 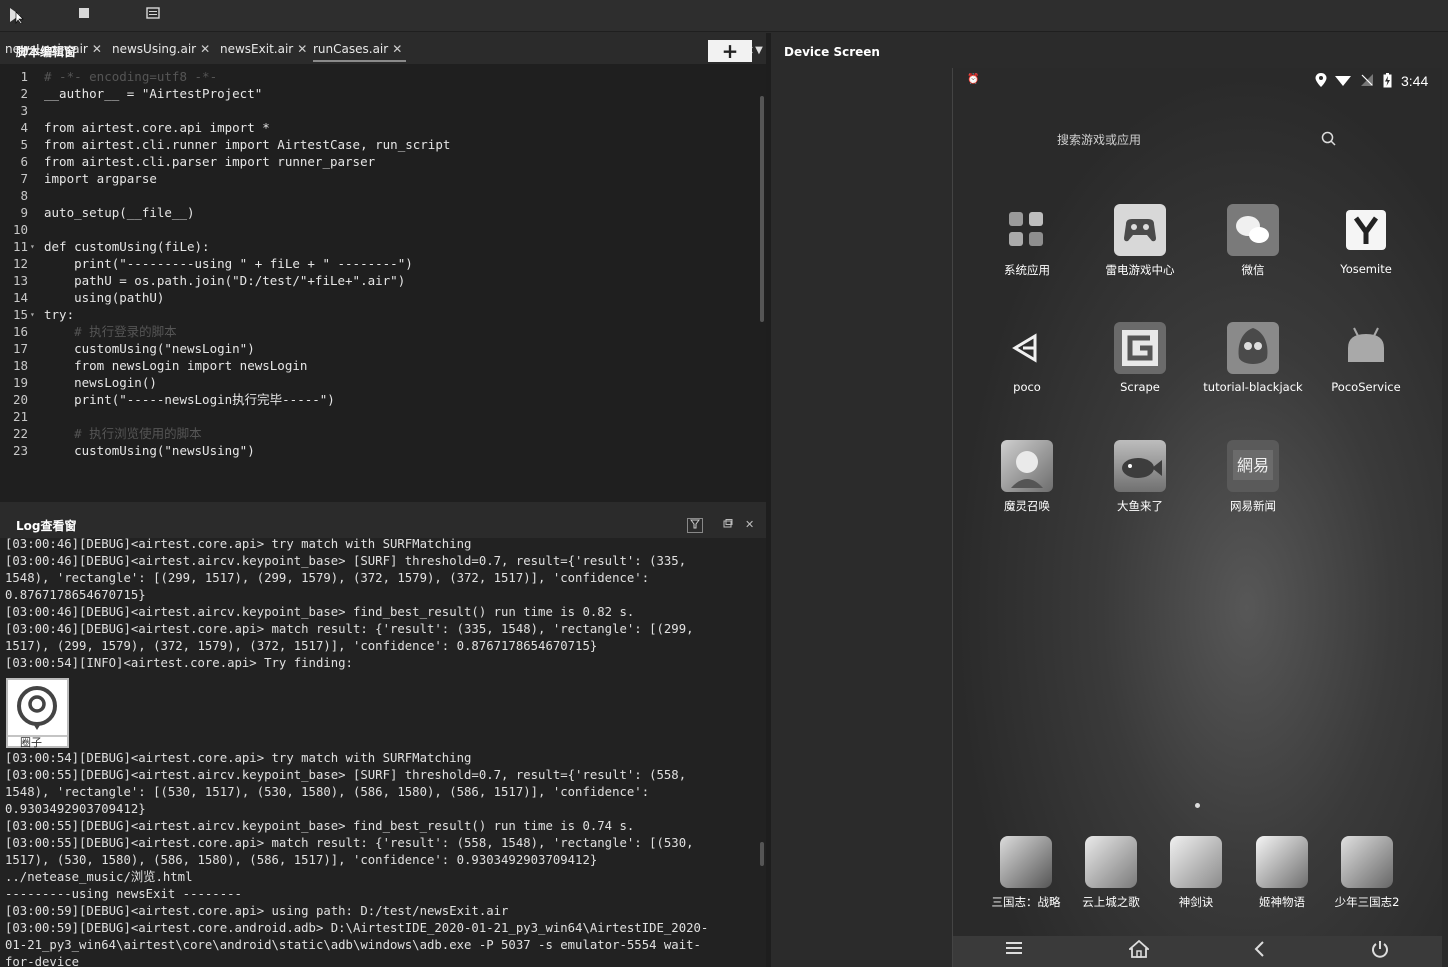 I want to click on tab-label: newsLogin.air, so click(x=46, y=49).